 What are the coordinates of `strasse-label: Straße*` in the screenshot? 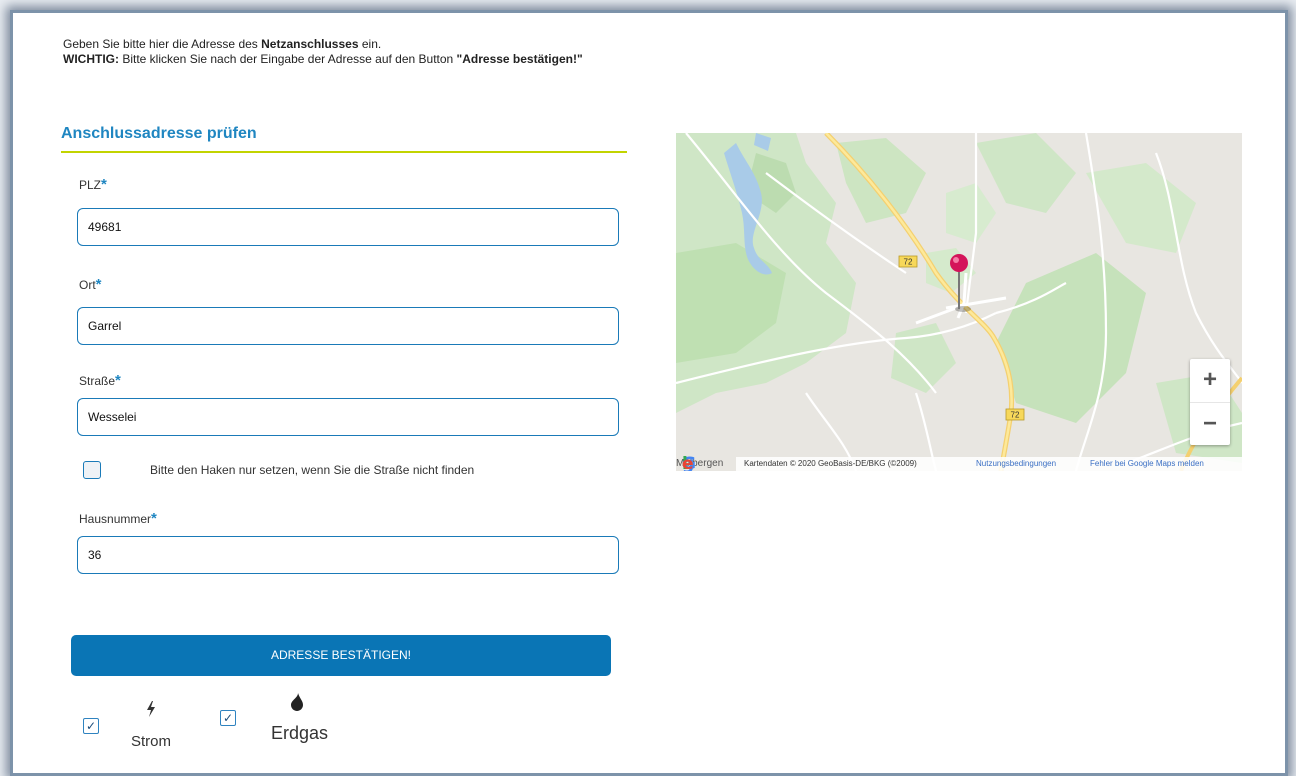 It's located at (100, 380).